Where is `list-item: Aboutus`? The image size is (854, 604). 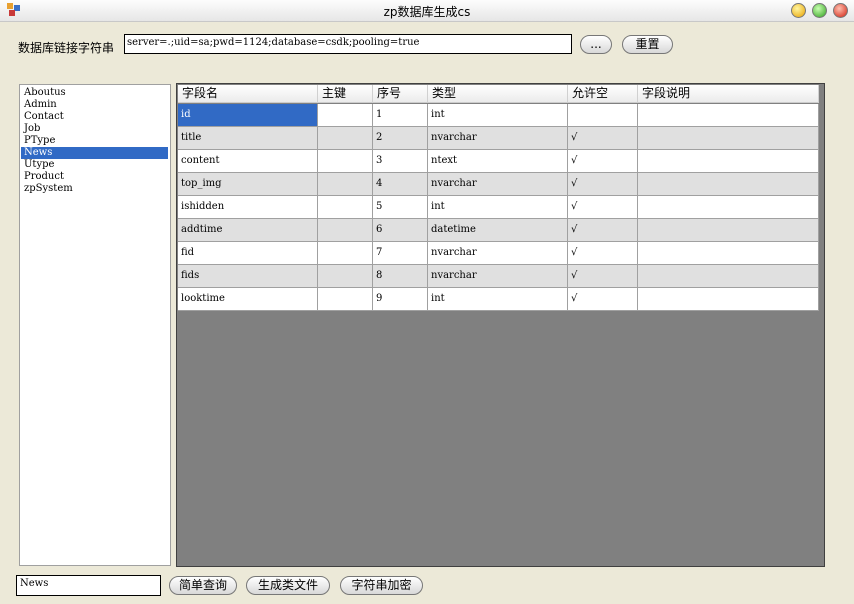
list-item: Aboutus is located at coordinates (94, 93).